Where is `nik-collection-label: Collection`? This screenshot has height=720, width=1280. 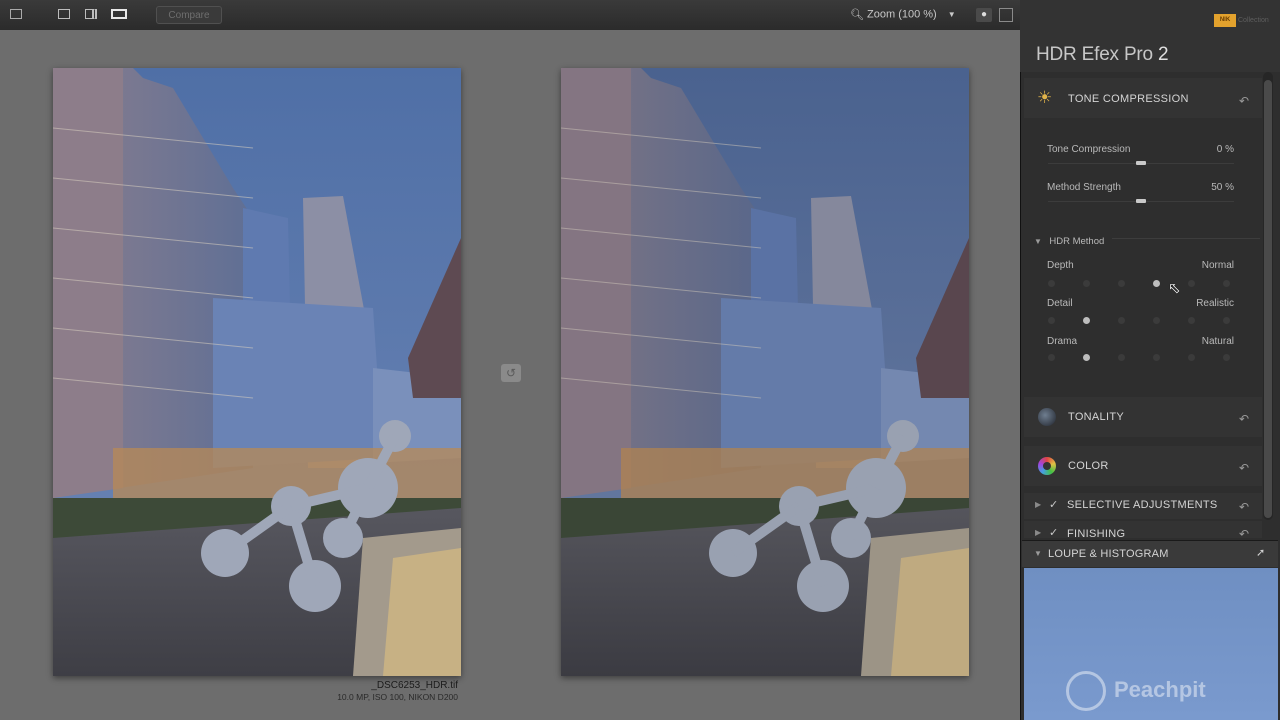 nik-collection-label: Collection is located at coordinates (1253, 20).